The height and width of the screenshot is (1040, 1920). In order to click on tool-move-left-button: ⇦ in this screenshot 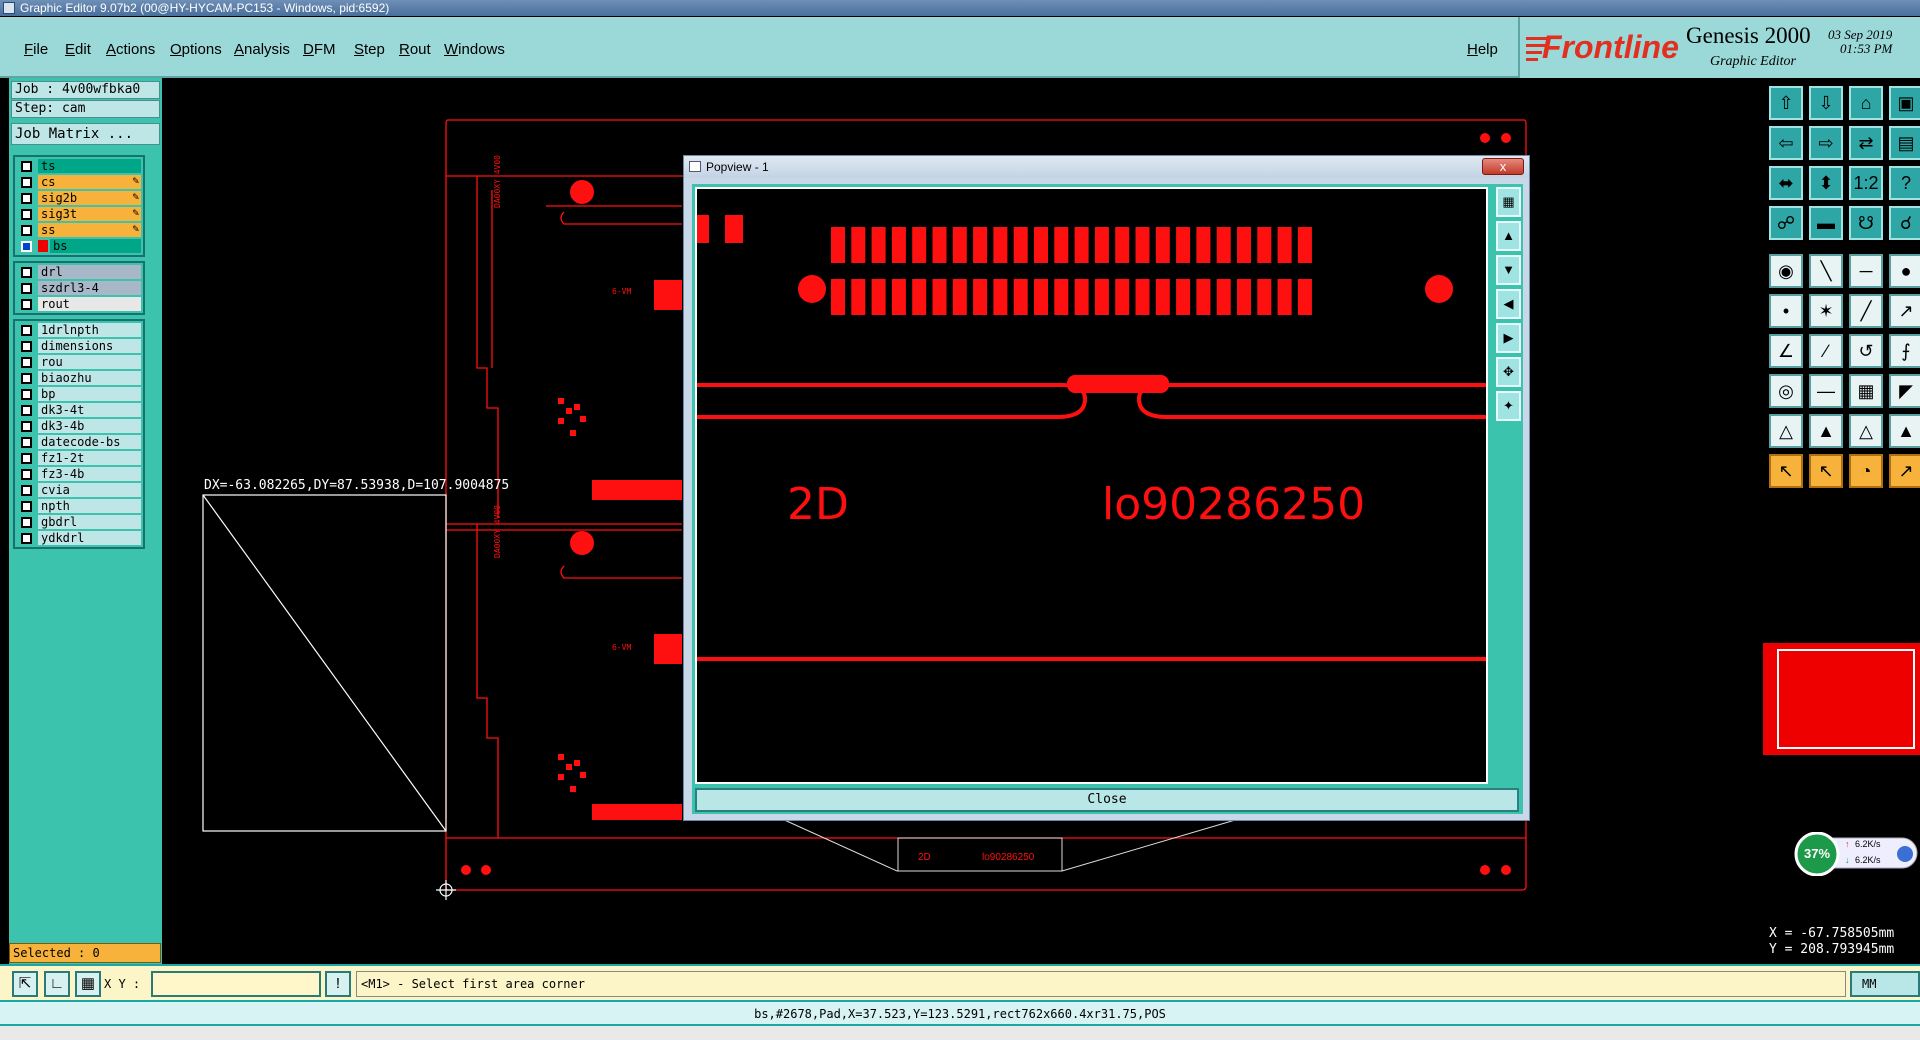, I will do `click(1786, 143)`.